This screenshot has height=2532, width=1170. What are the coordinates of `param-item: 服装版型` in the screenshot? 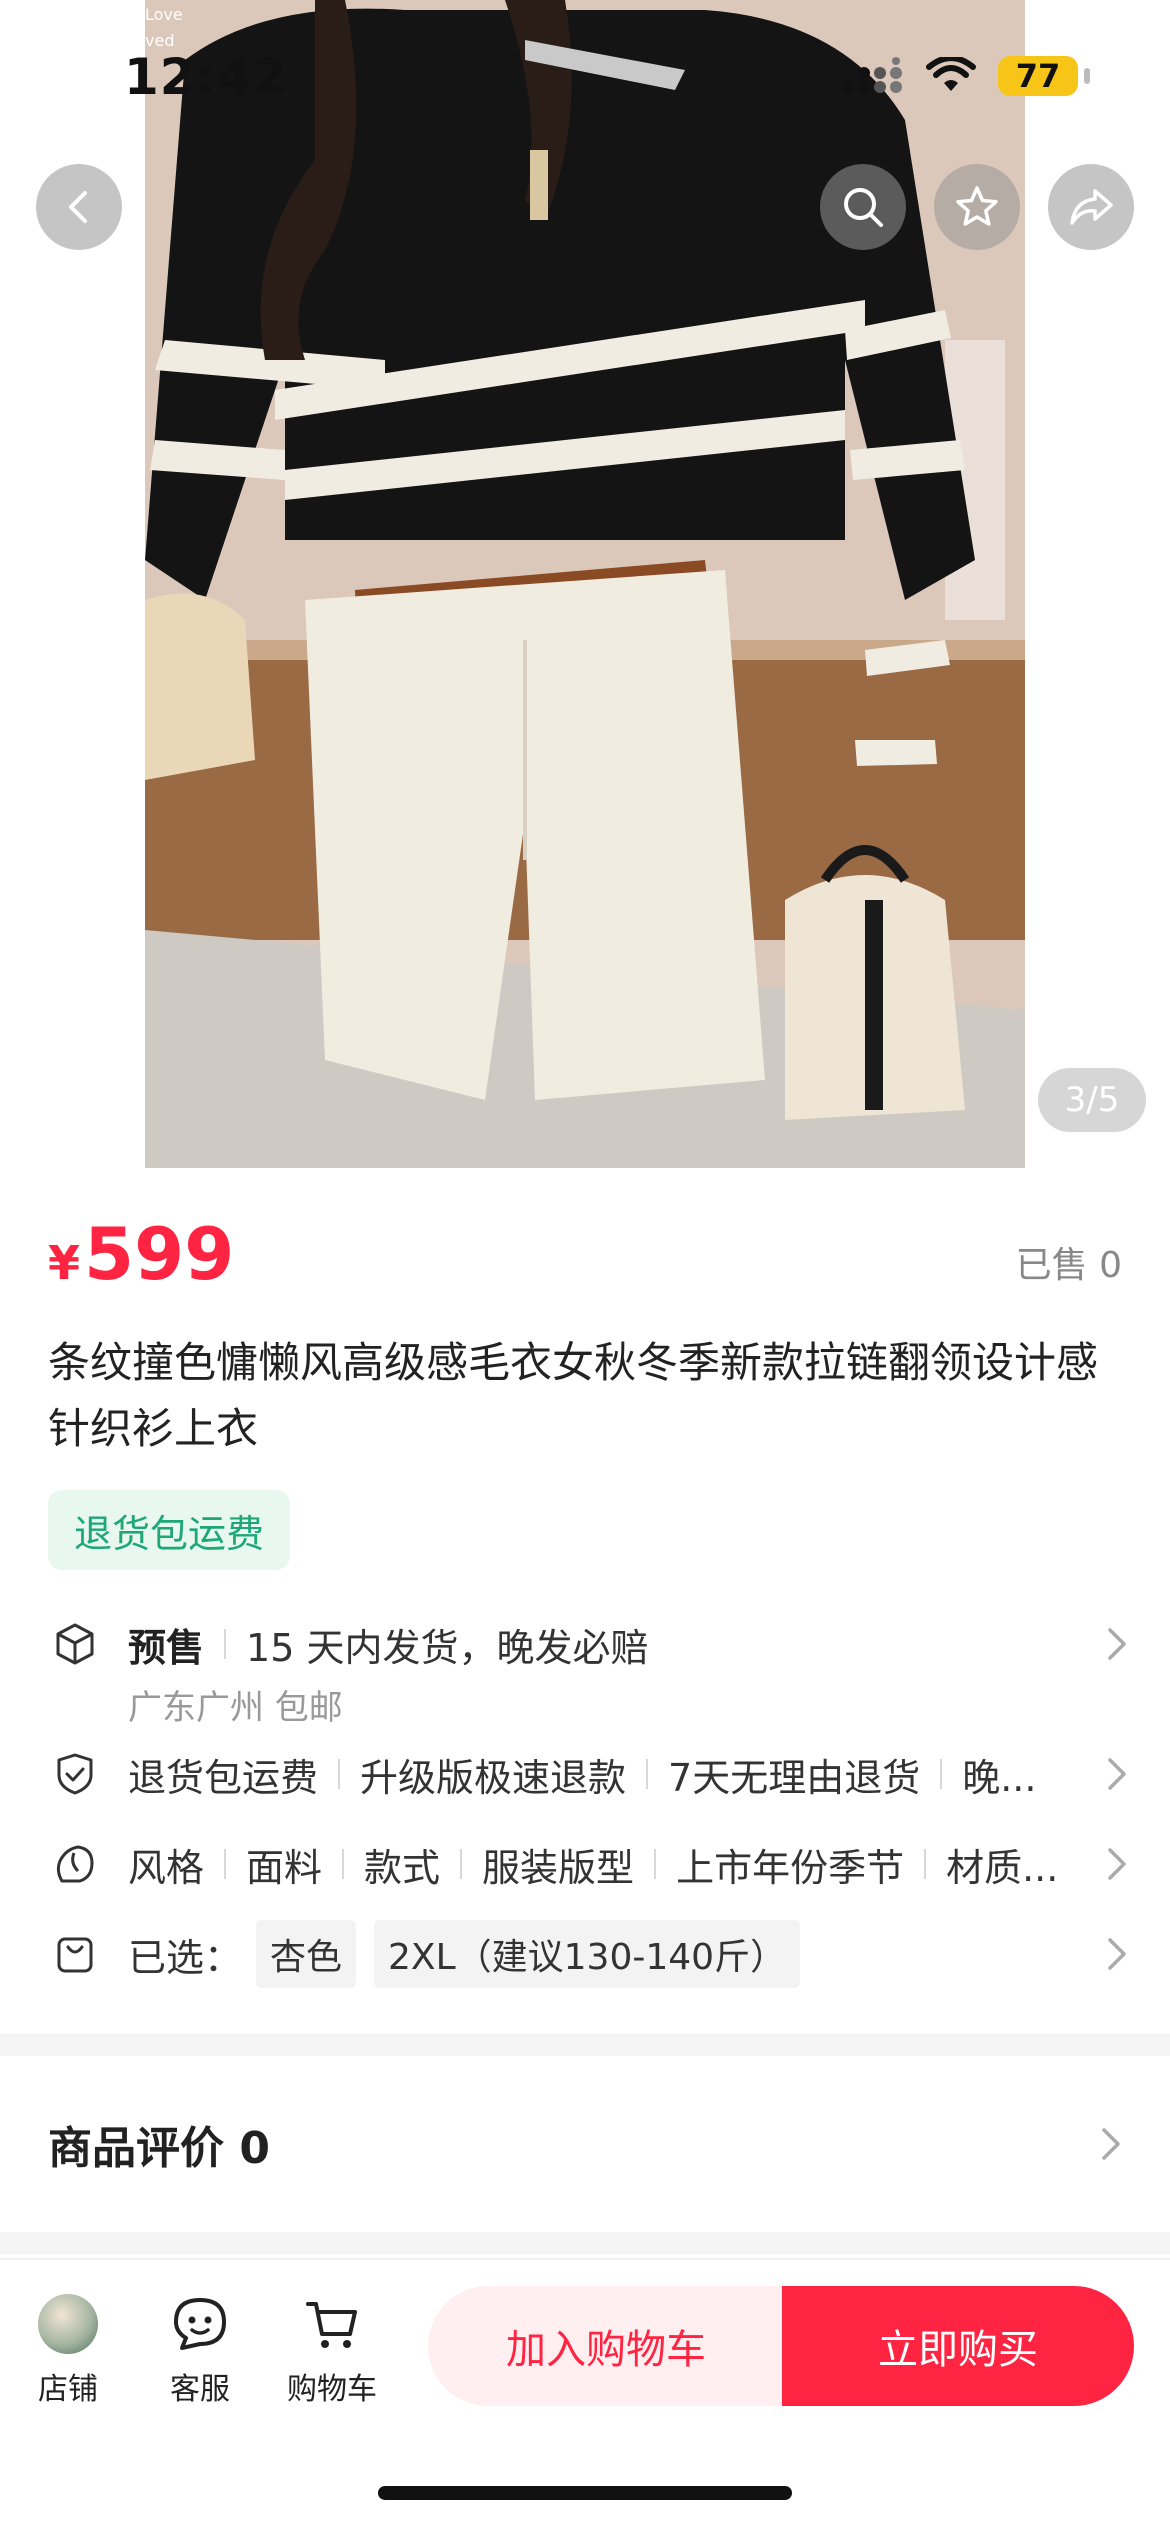 It's located at (558, 1867).